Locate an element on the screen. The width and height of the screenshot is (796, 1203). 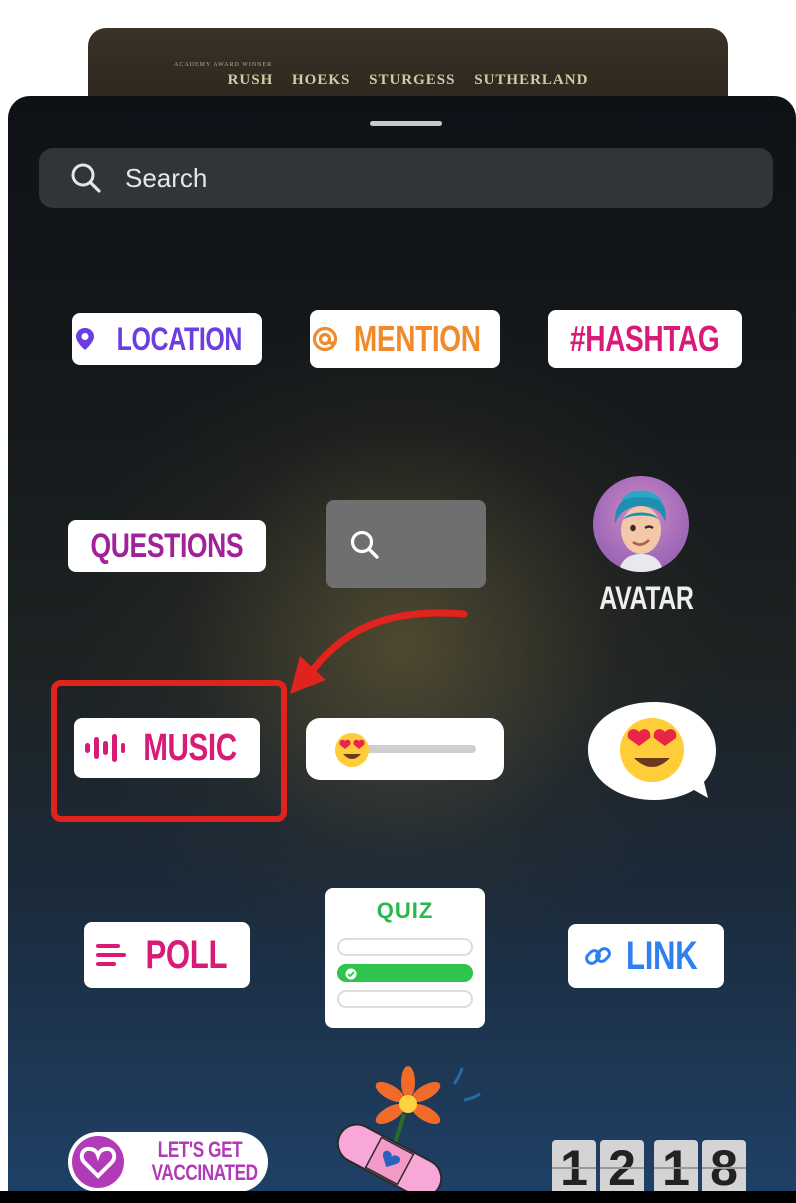
annotation-arrow is located at coordinates (379, 651).